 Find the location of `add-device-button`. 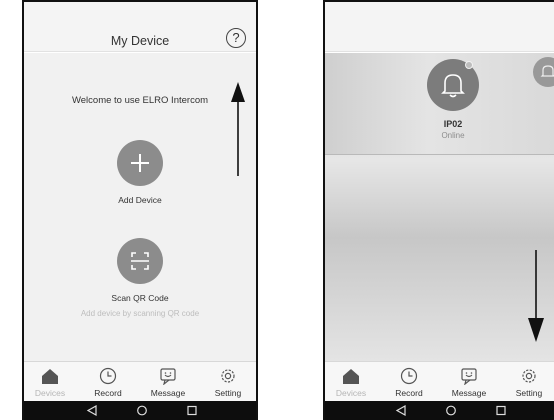

add-device-button is located at coordinates (140, 163).